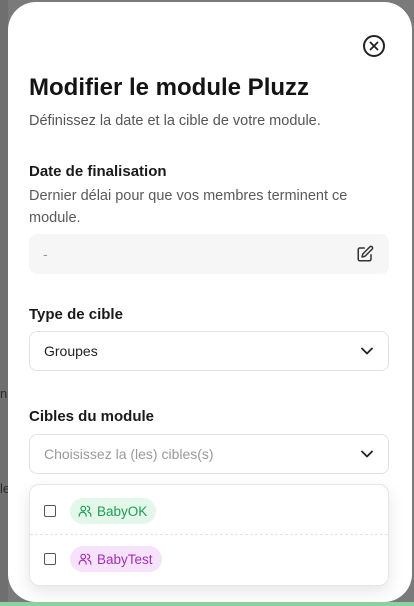  I want to click on close-button, so click(374, 46).